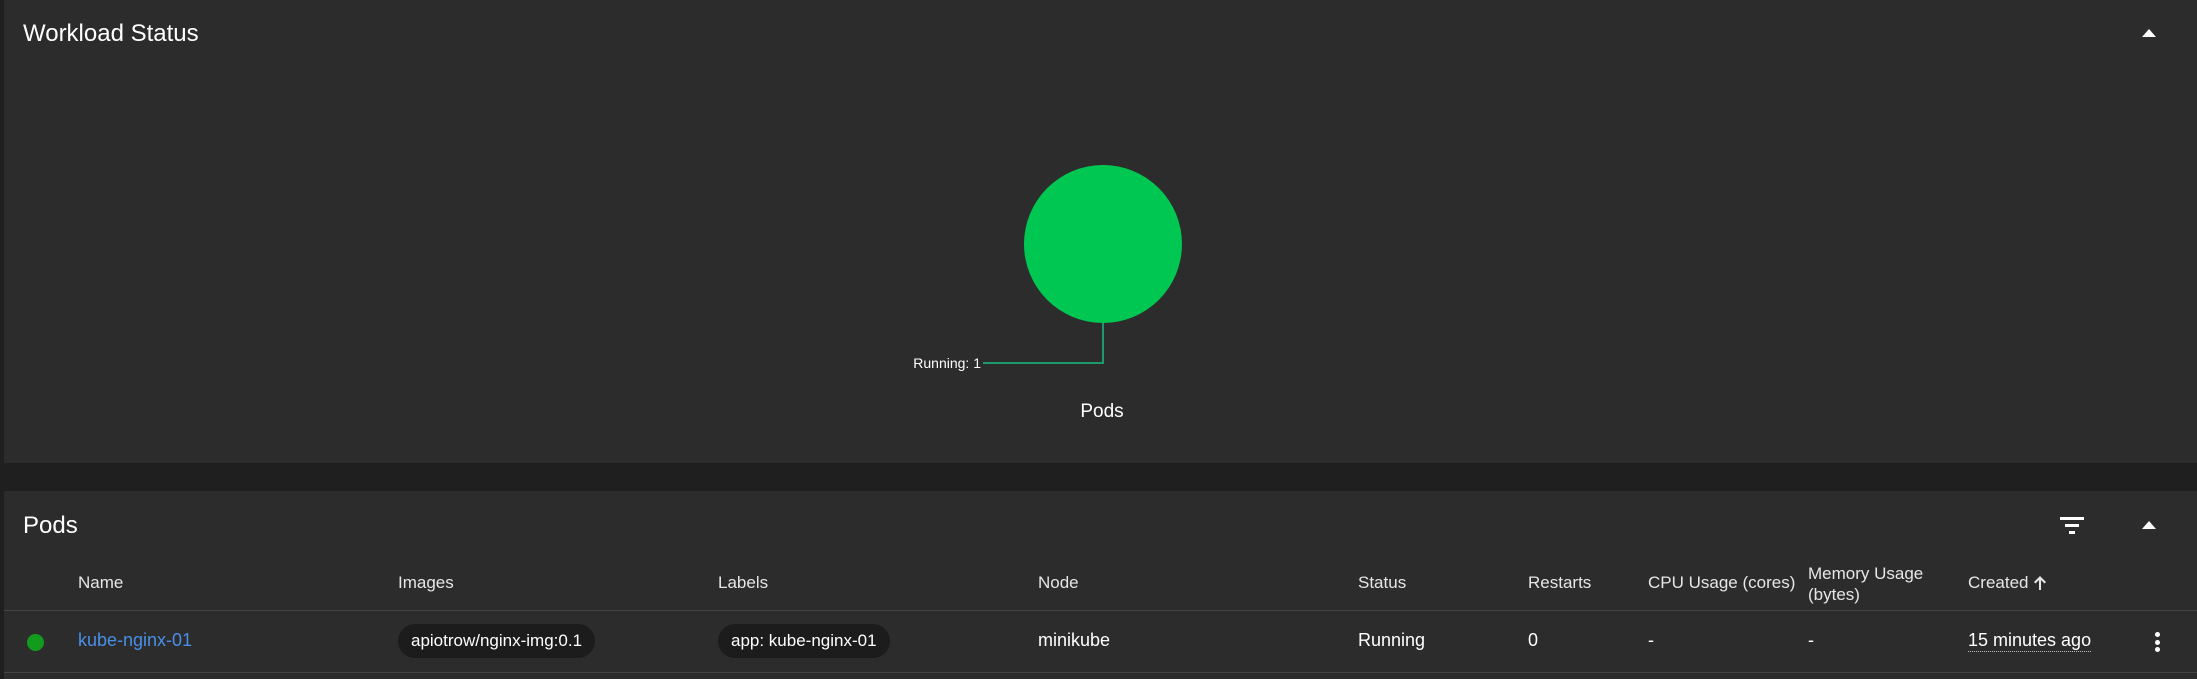  What do you see at coordinates (135, 640) in the screenshot?
I see `pod-name-link: kube-nginx-01` at bounding box center [135, 640].